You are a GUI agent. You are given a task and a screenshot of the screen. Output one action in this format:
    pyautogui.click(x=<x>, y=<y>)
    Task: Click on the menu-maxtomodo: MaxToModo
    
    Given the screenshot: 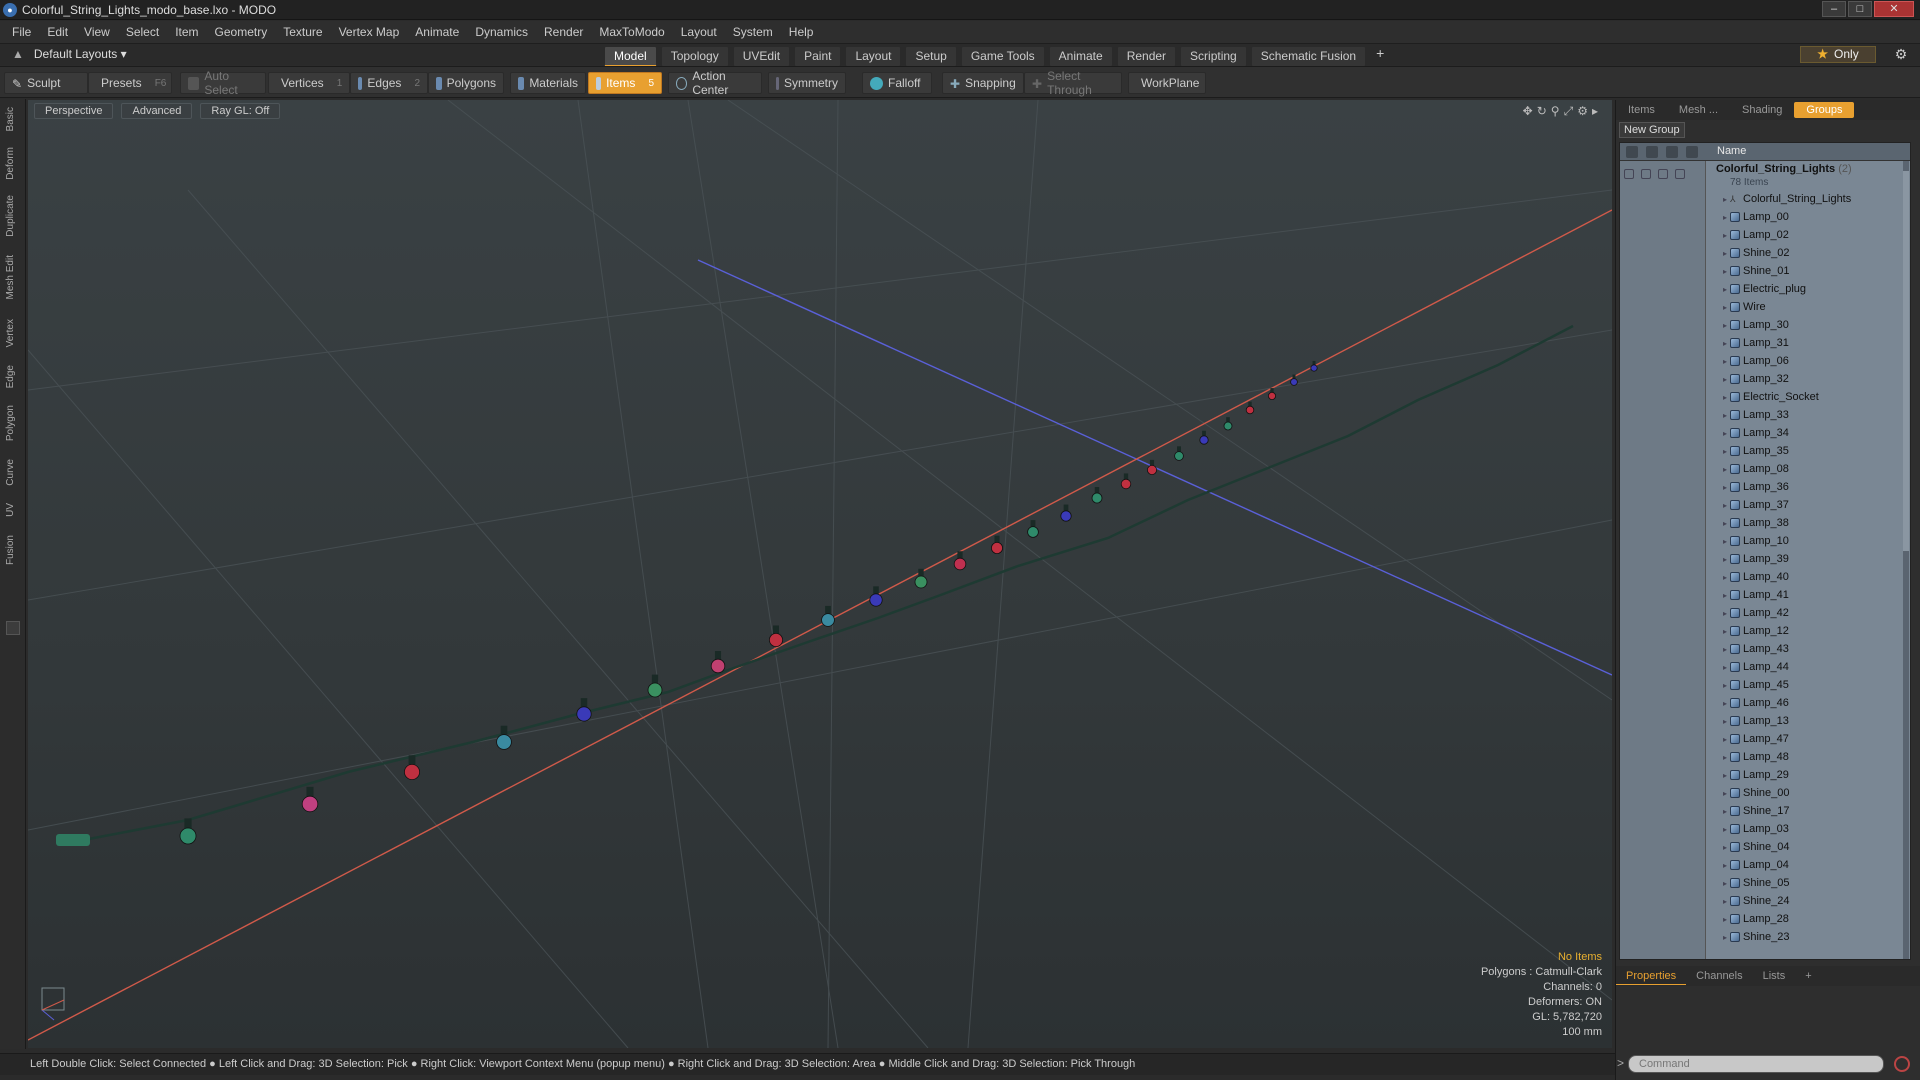 What is the action you would take?
    pyautogui.click(x=631, y=32)
    